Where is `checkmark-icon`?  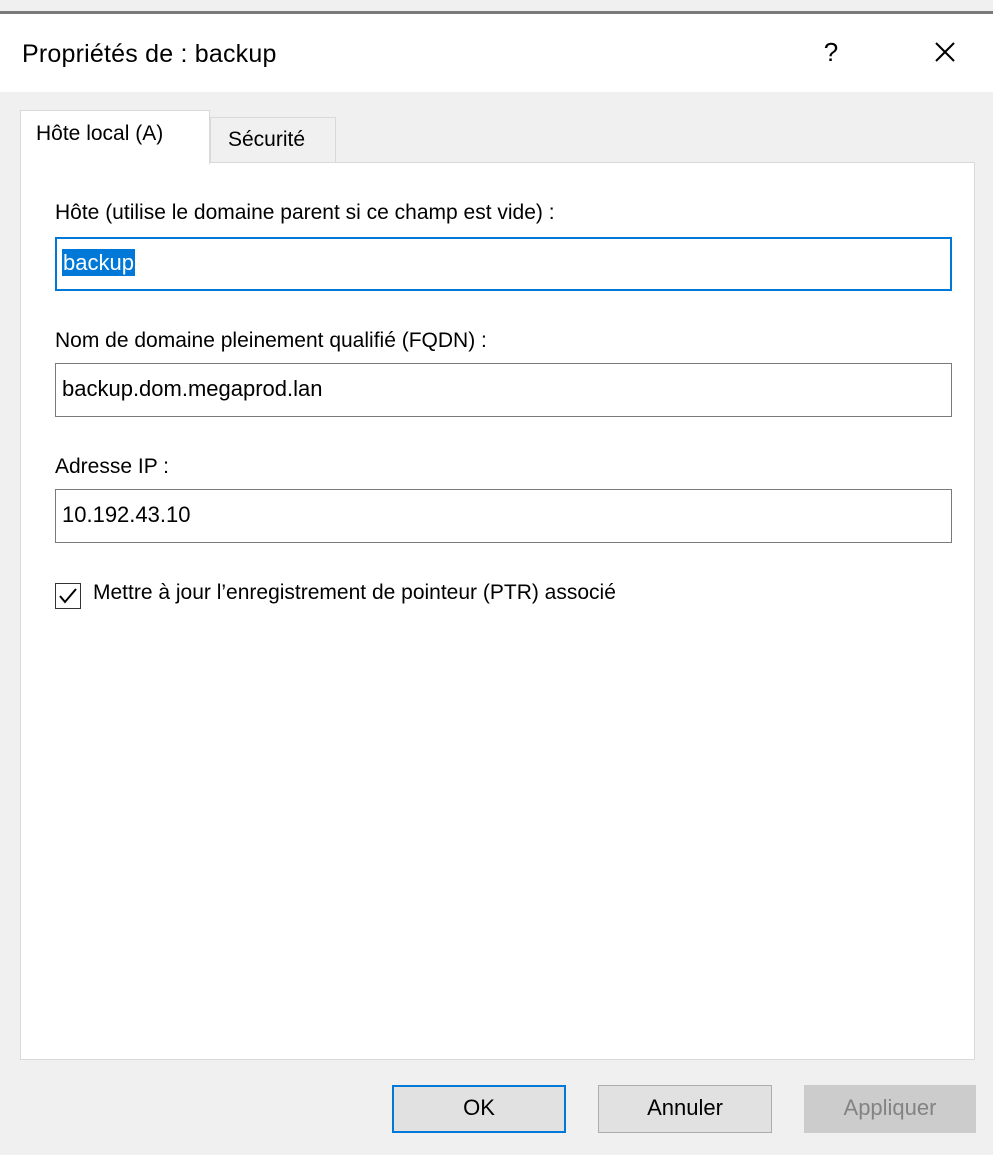 checkmark-icon is located at coordinates (68, 596).